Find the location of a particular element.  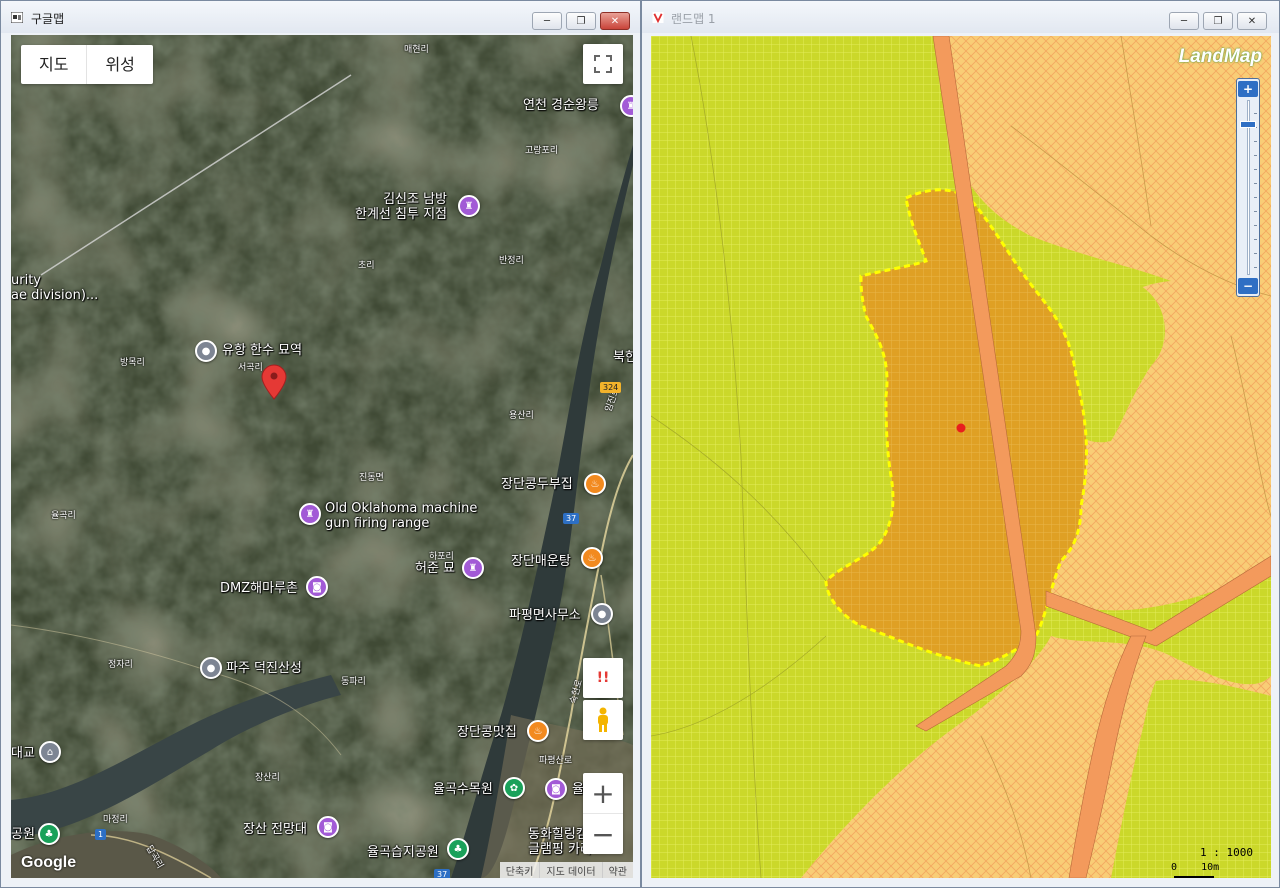

poi-label: 장단콩맛집 is located at coordinates (487, 732).